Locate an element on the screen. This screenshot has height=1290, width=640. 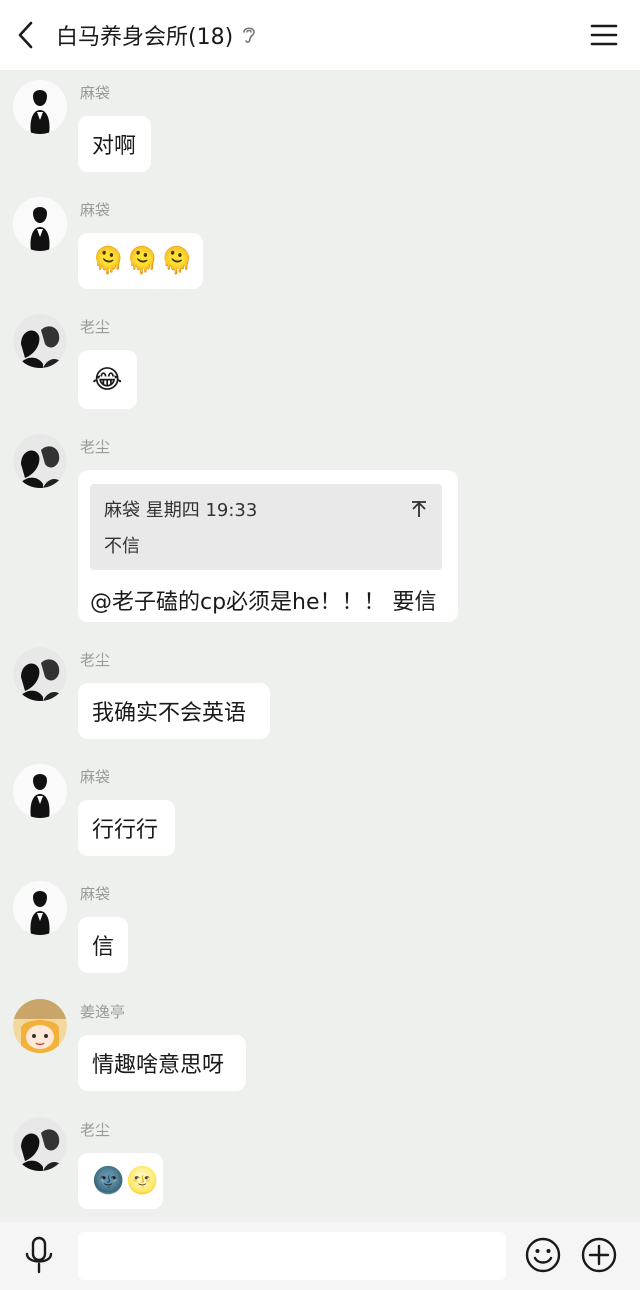
message-bubble: 麻袋 星期四 19:33 不信 @老子磕的cp必须是he！！！ 要信 is located at coordinates (268, 546).